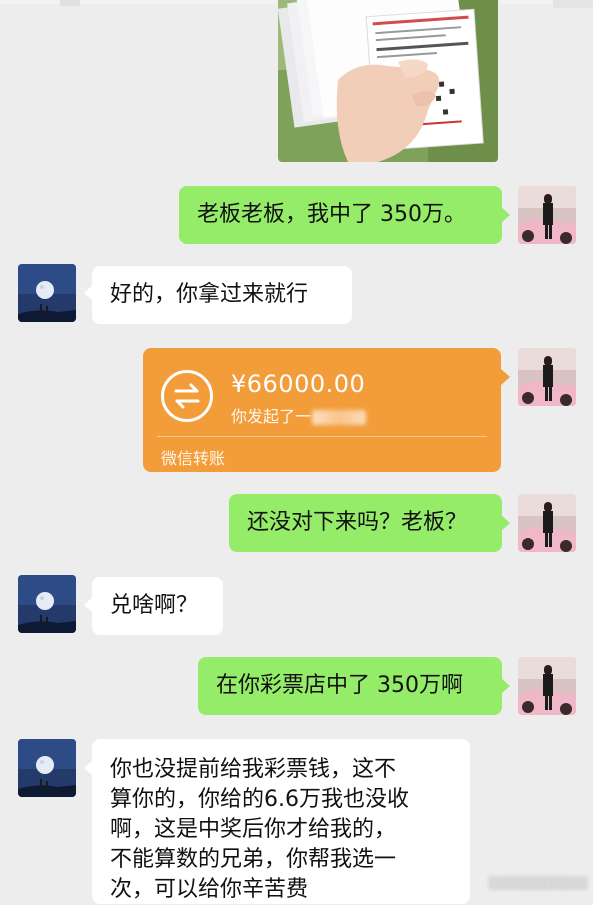 This screenshot has width=593, height=905. I want to click on message-text: 好的，你拿过来就行, so click(209, 294).